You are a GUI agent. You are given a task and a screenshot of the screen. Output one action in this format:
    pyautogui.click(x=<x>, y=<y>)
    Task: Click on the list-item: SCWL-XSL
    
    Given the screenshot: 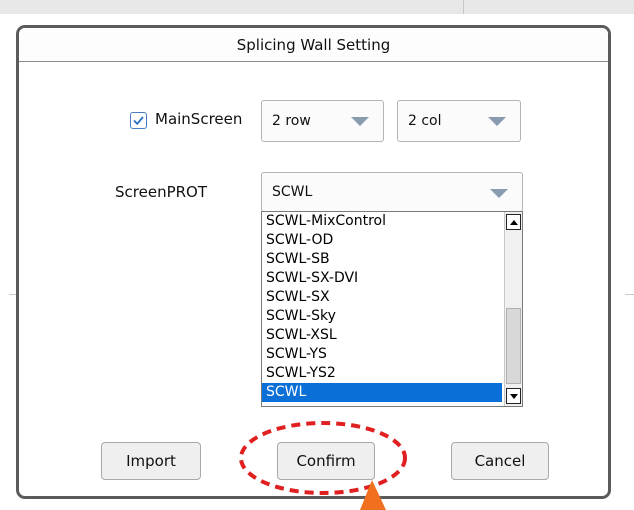 What is the action you would take?
    pyautogui.click(x=382, y=335)
    